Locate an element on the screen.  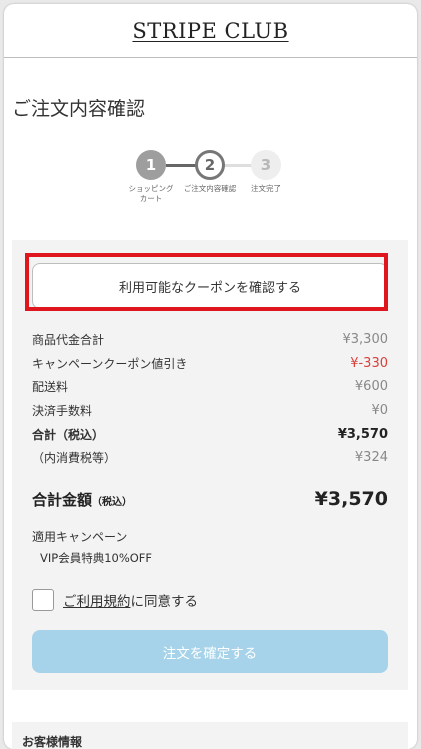
step-label-line: ショッピング is located at coordinates (151, 188).